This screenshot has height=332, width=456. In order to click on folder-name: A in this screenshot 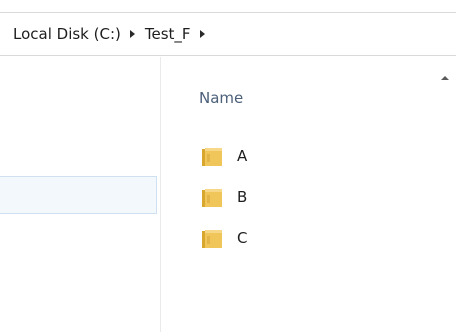, I will do `click(242, 156)`.